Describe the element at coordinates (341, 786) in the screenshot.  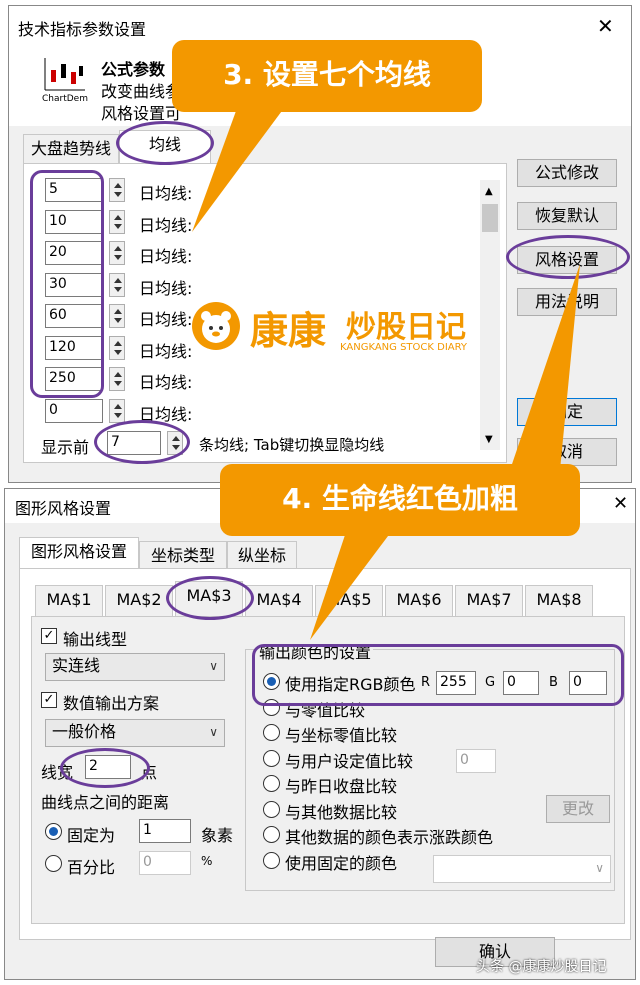
I see `color-option-label: 与昨日收盘比较` at that location.